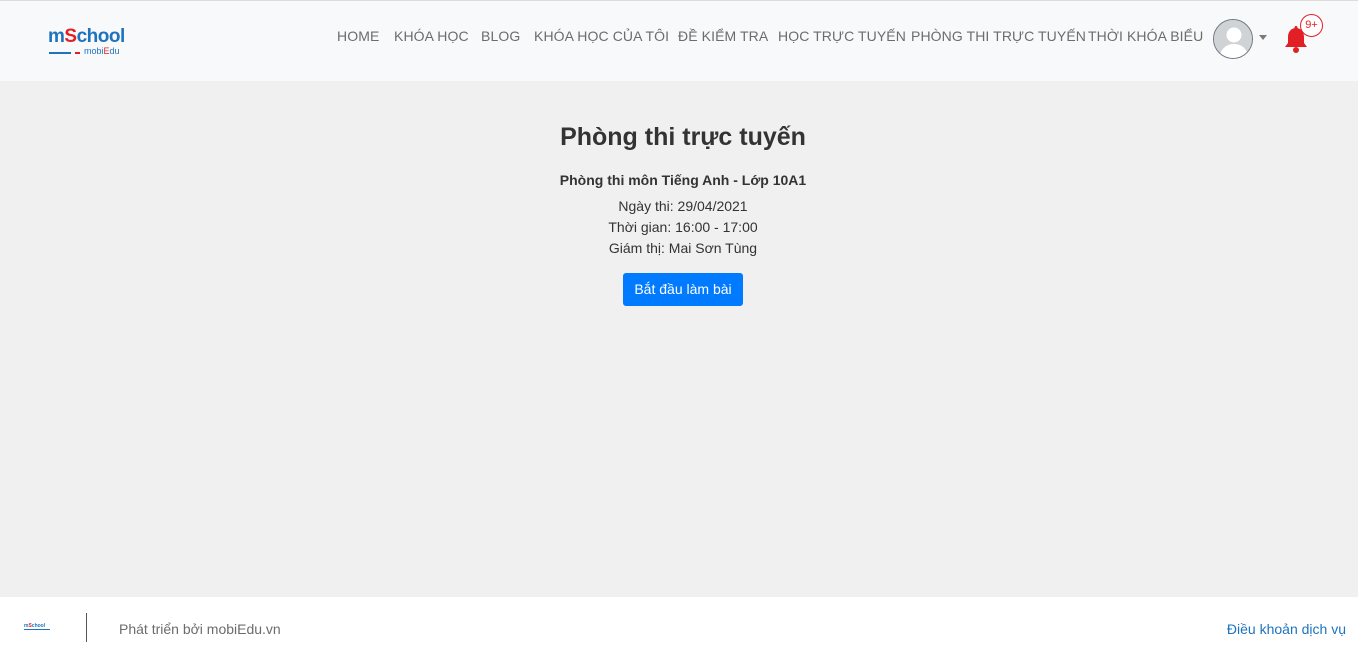 This screenshot has height=654, width=1358. I want to click on user-avatar-icon, so click(1233, 39).